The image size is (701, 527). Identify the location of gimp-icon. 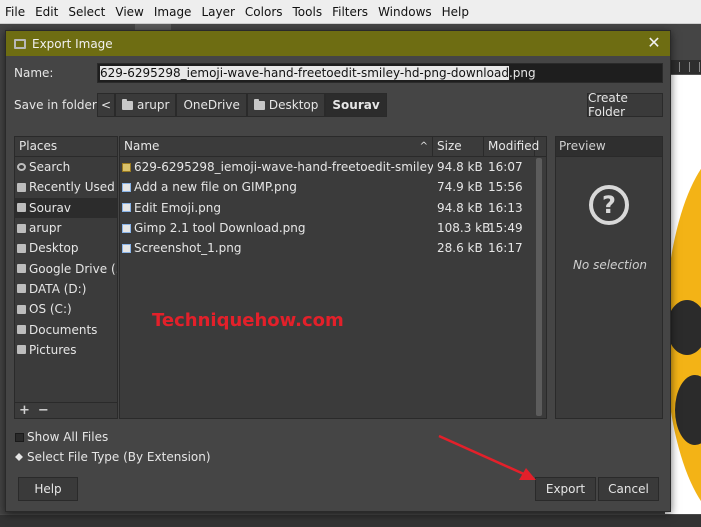
(20, 43).